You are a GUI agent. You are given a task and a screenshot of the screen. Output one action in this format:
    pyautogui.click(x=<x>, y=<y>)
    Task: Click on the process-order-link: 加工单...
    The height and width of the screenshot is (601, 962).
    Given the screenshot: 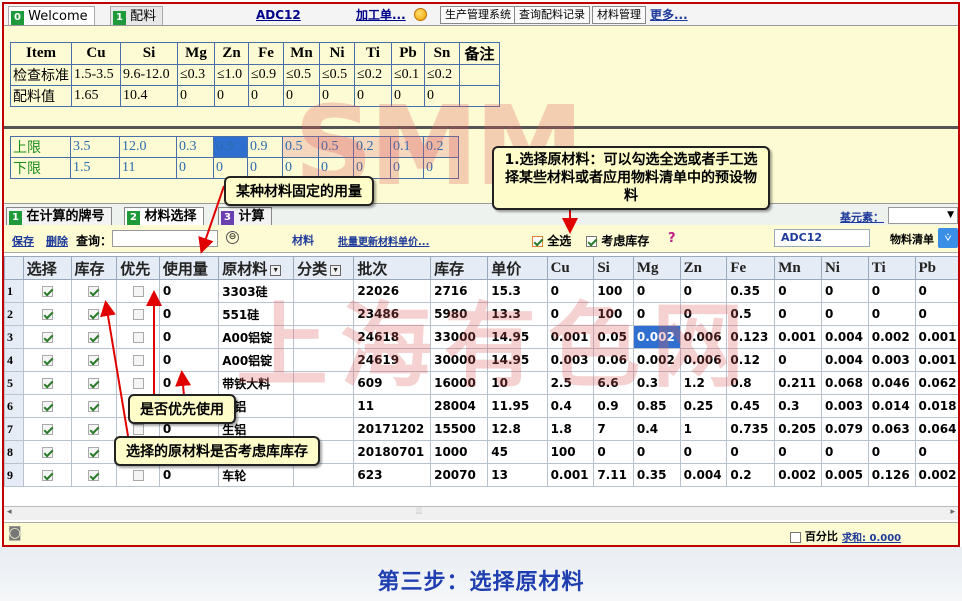 What is the action you would take?
    pyautogui.click(x=381, y=15)
    